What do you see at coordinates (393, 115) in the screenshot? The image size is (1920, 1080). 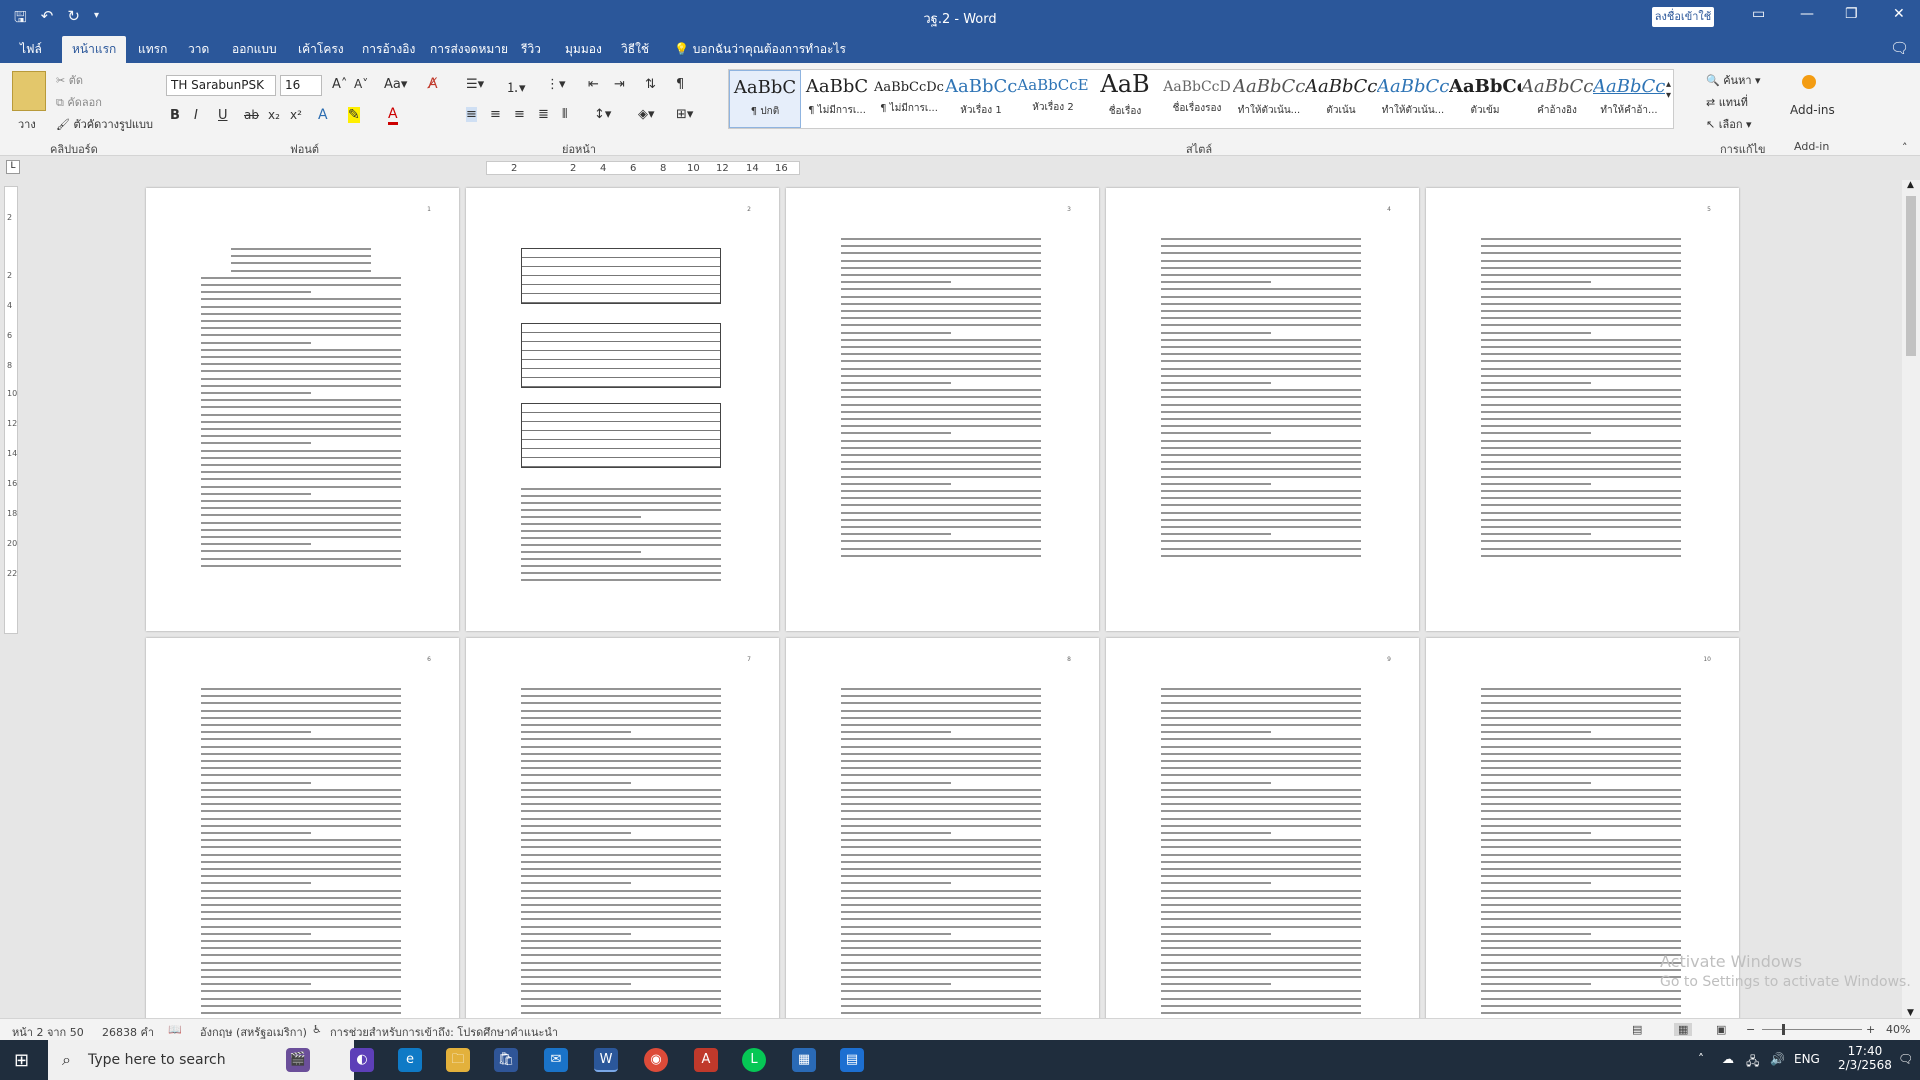 I see `font-color-icon: A` at bounding box center [393, 115].